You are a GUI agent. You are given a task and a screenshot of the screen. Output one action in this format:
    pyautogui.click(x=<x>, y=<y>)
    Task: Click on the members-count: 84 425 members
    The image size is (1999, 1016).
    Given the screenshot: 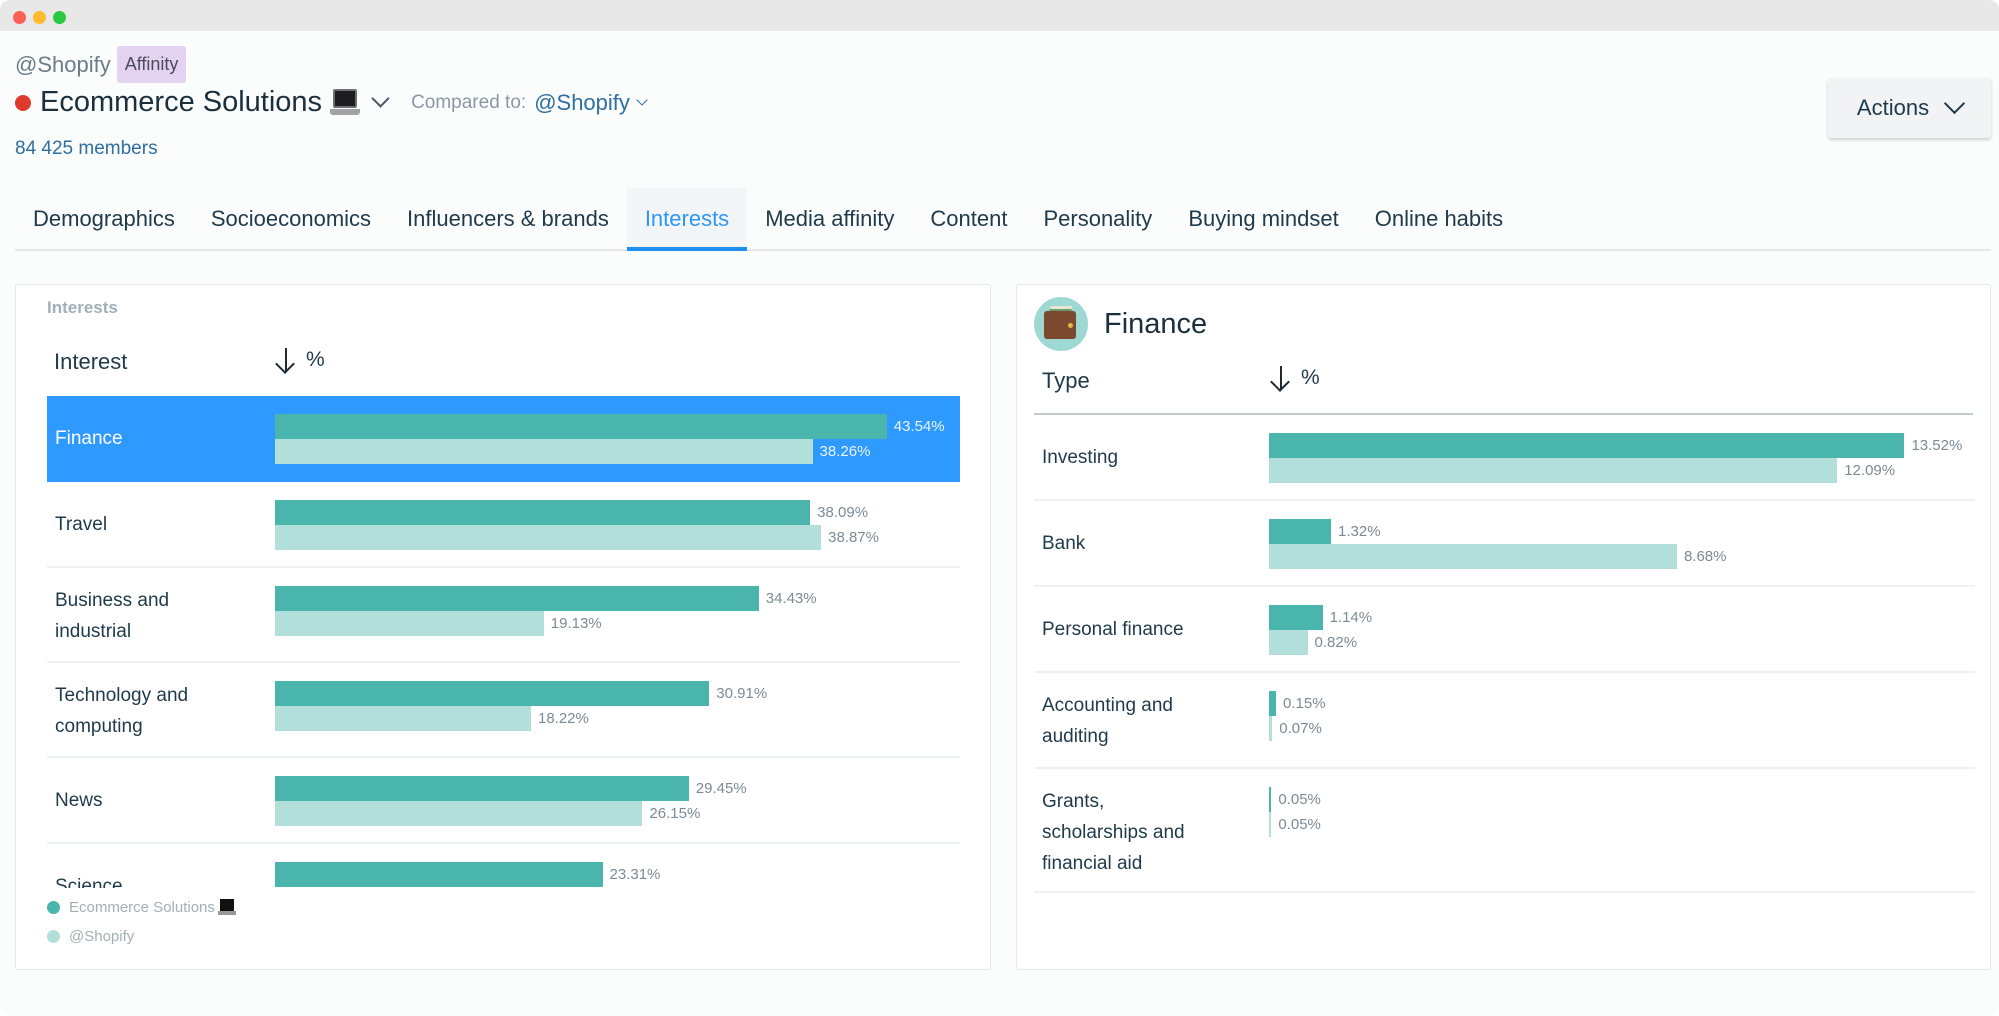 What is the action you would take?
    pyautogui.click(x=86, y=149)
    